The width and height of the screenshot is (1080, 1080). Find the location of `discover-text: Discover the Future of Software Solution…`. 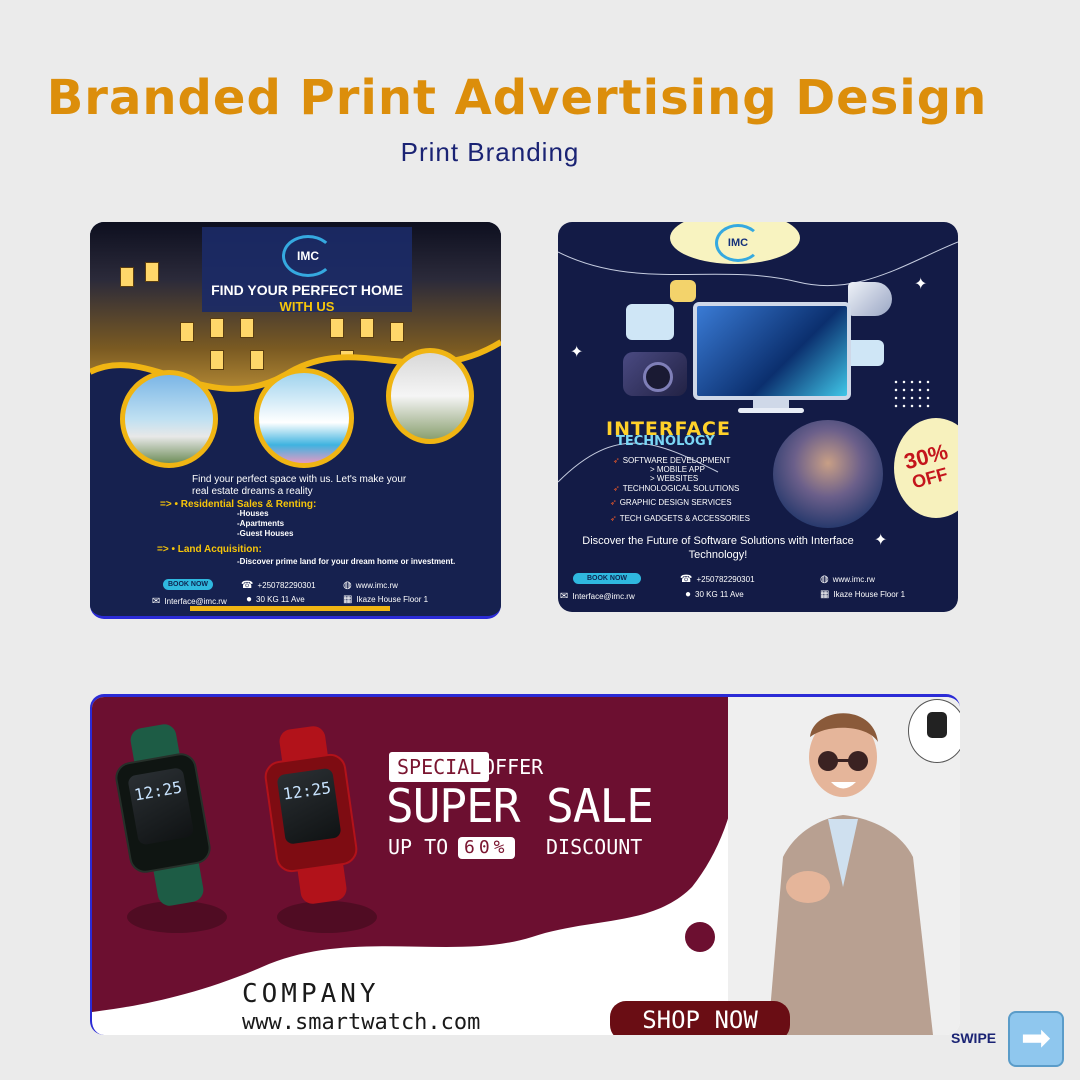

discover-text: Discover the Future of Software Solution… is located at coordinates (718, 548).